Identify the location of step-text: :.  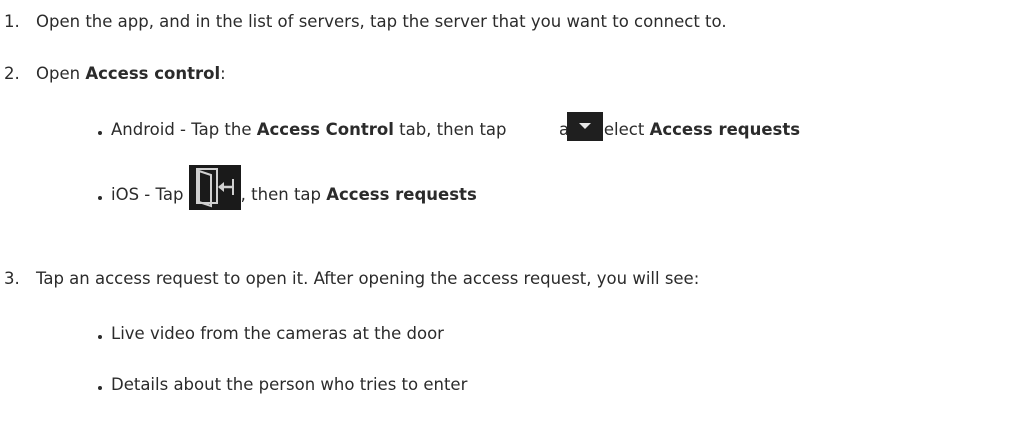
(223, 73).